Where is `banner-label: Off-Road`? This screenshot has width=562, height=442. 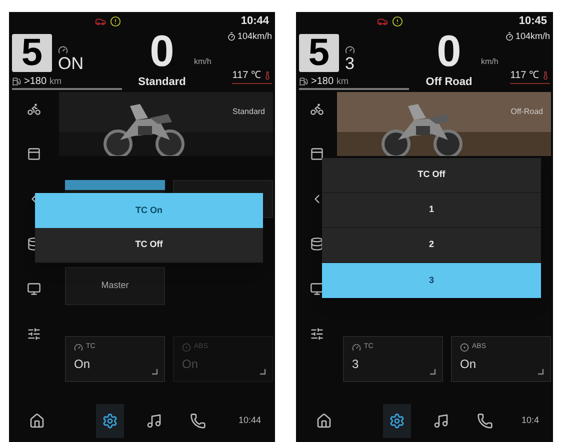 banner-label: Off-Road is located at coordinates (526, 112).